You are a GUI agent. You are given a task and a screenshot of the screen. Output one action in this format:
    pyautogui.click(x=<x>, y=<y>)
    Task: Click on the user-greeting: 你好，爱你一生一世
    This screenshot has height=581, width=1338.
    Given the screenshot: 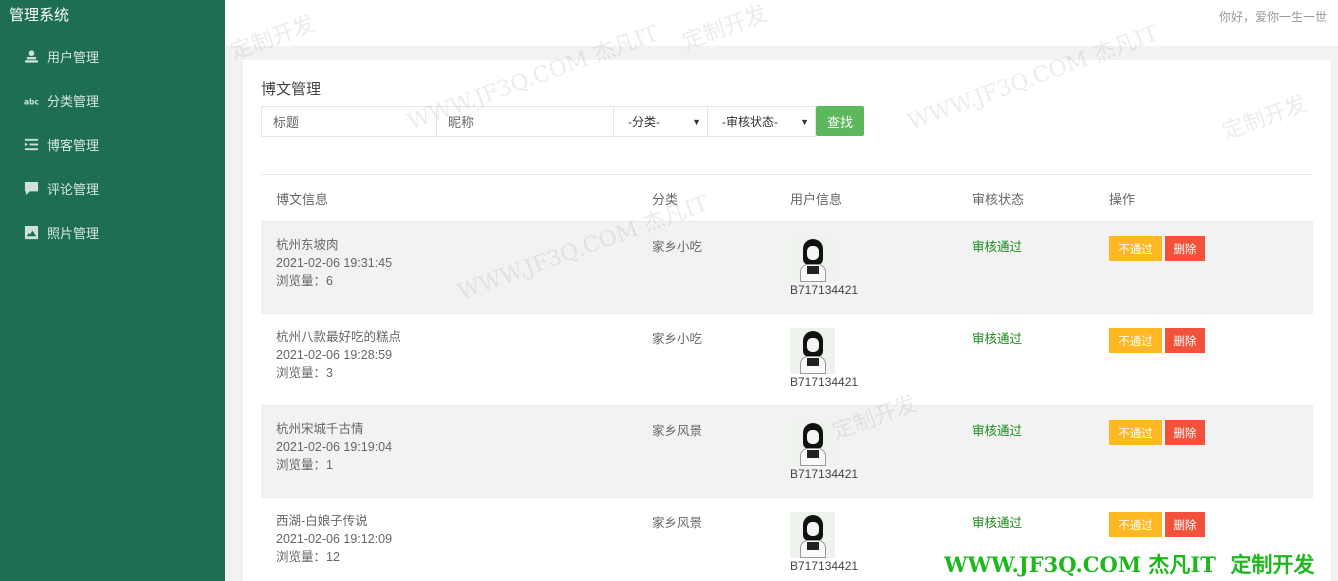 What is the action you would take?
    pyautogui.click(x=1273, y=16)
    